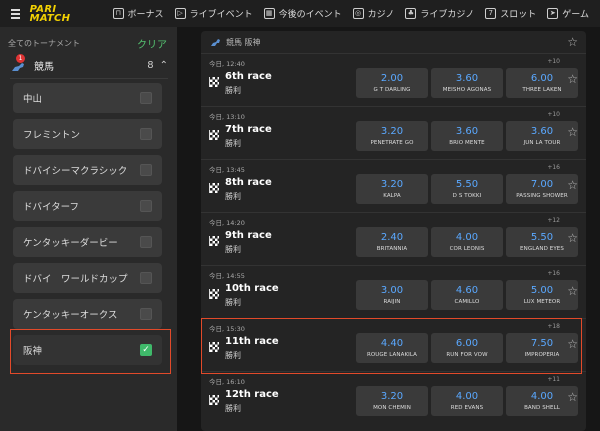 The width and height of the screenshot is (600, 431). I want to click on horse-name: PASSING SHOWER, so click(542, 196).